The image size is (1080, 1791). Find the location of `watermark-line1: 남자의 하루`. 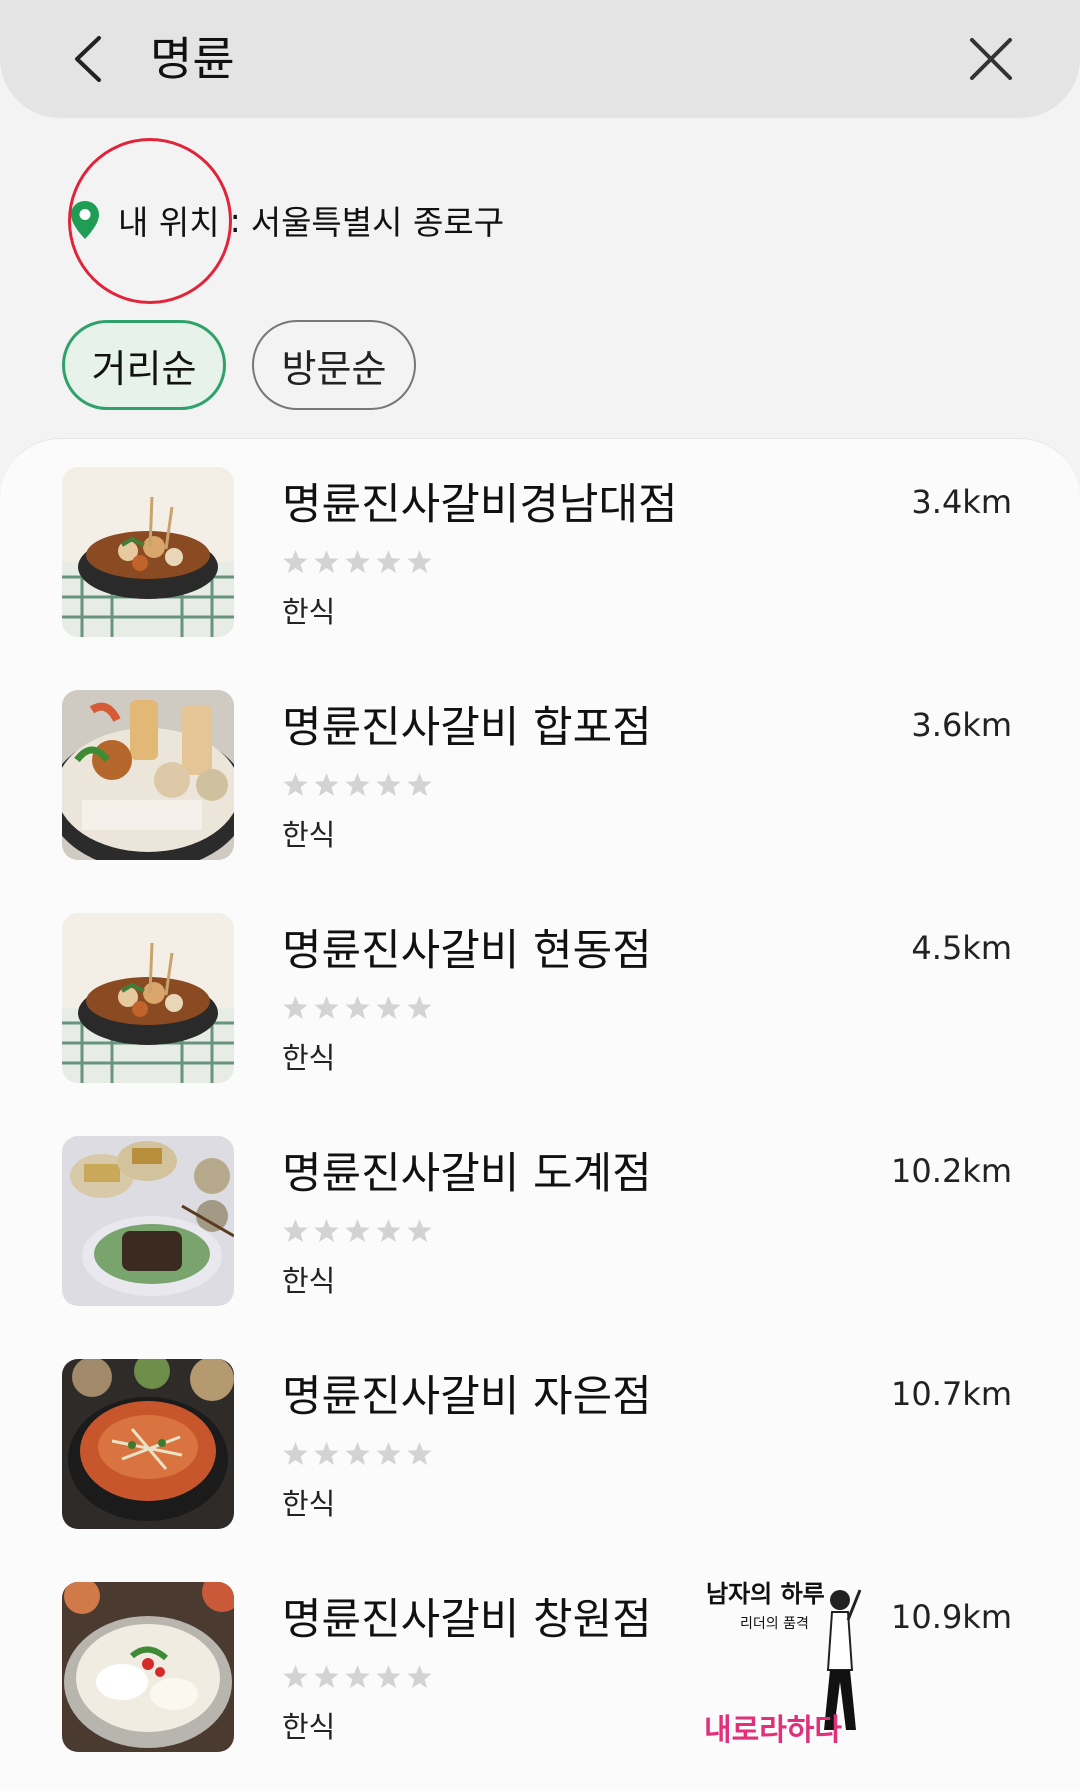

watermark-line1: 남자의 하루 is located at coordinates (765, 1594).